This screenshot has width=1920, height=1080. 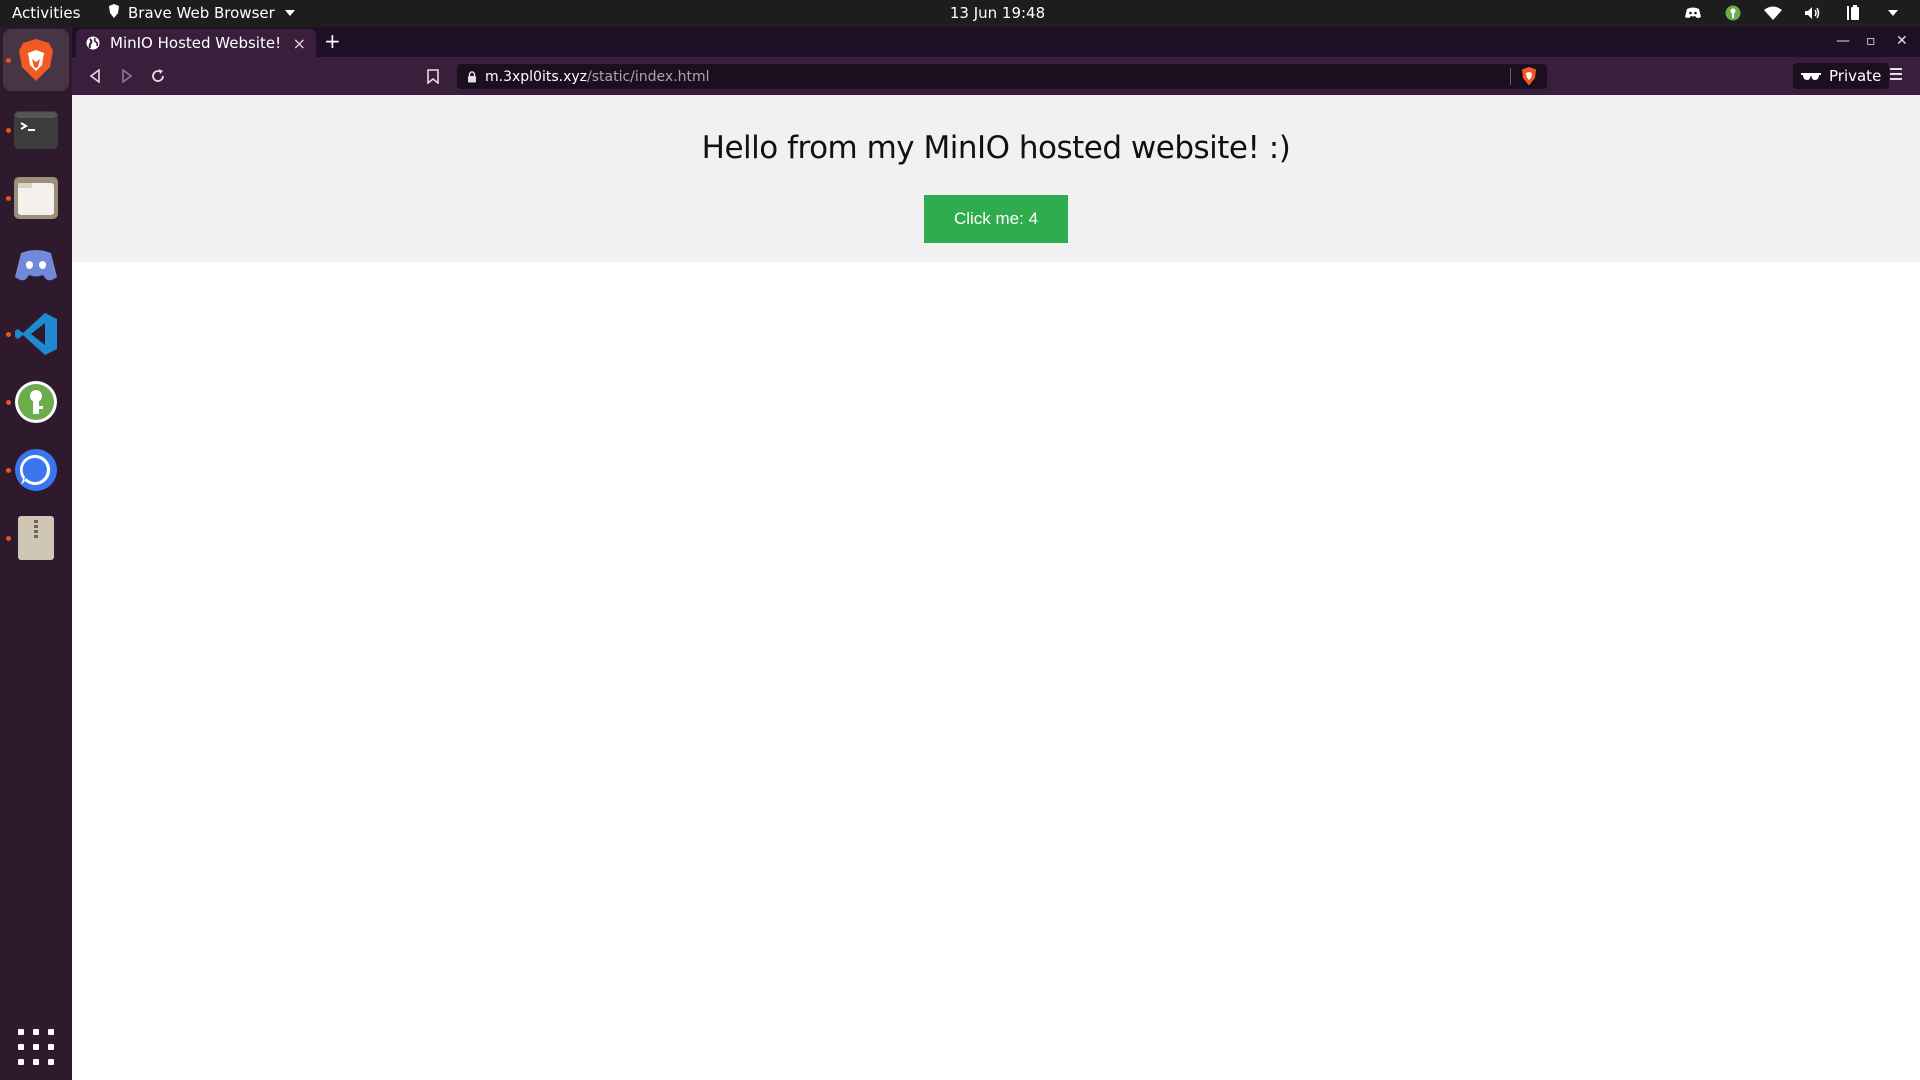 I want to click on new-tab-button: +, so click(x=332, y=41).